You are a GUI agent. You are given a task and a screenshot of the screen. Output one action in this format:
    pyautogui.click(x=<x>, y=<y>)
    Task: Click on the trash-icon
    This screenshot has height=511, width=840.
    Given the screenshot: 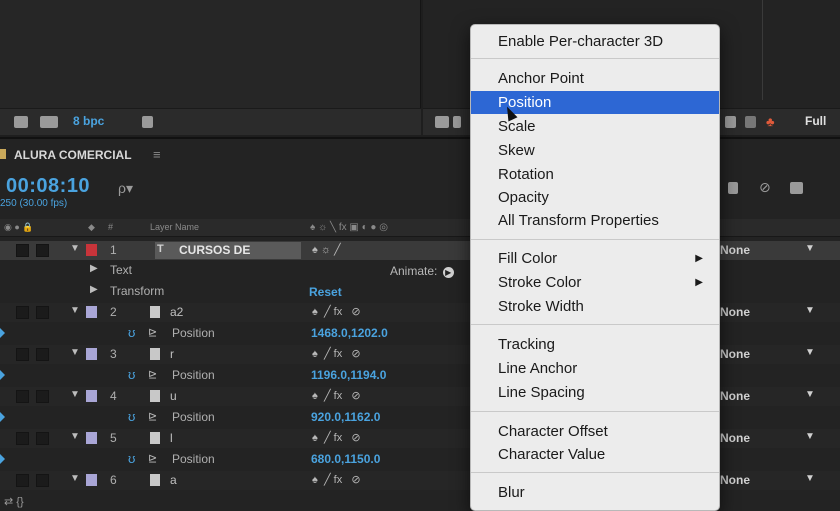 What is the action you would take?
    pyautogui.click(x=147, y=122)
    